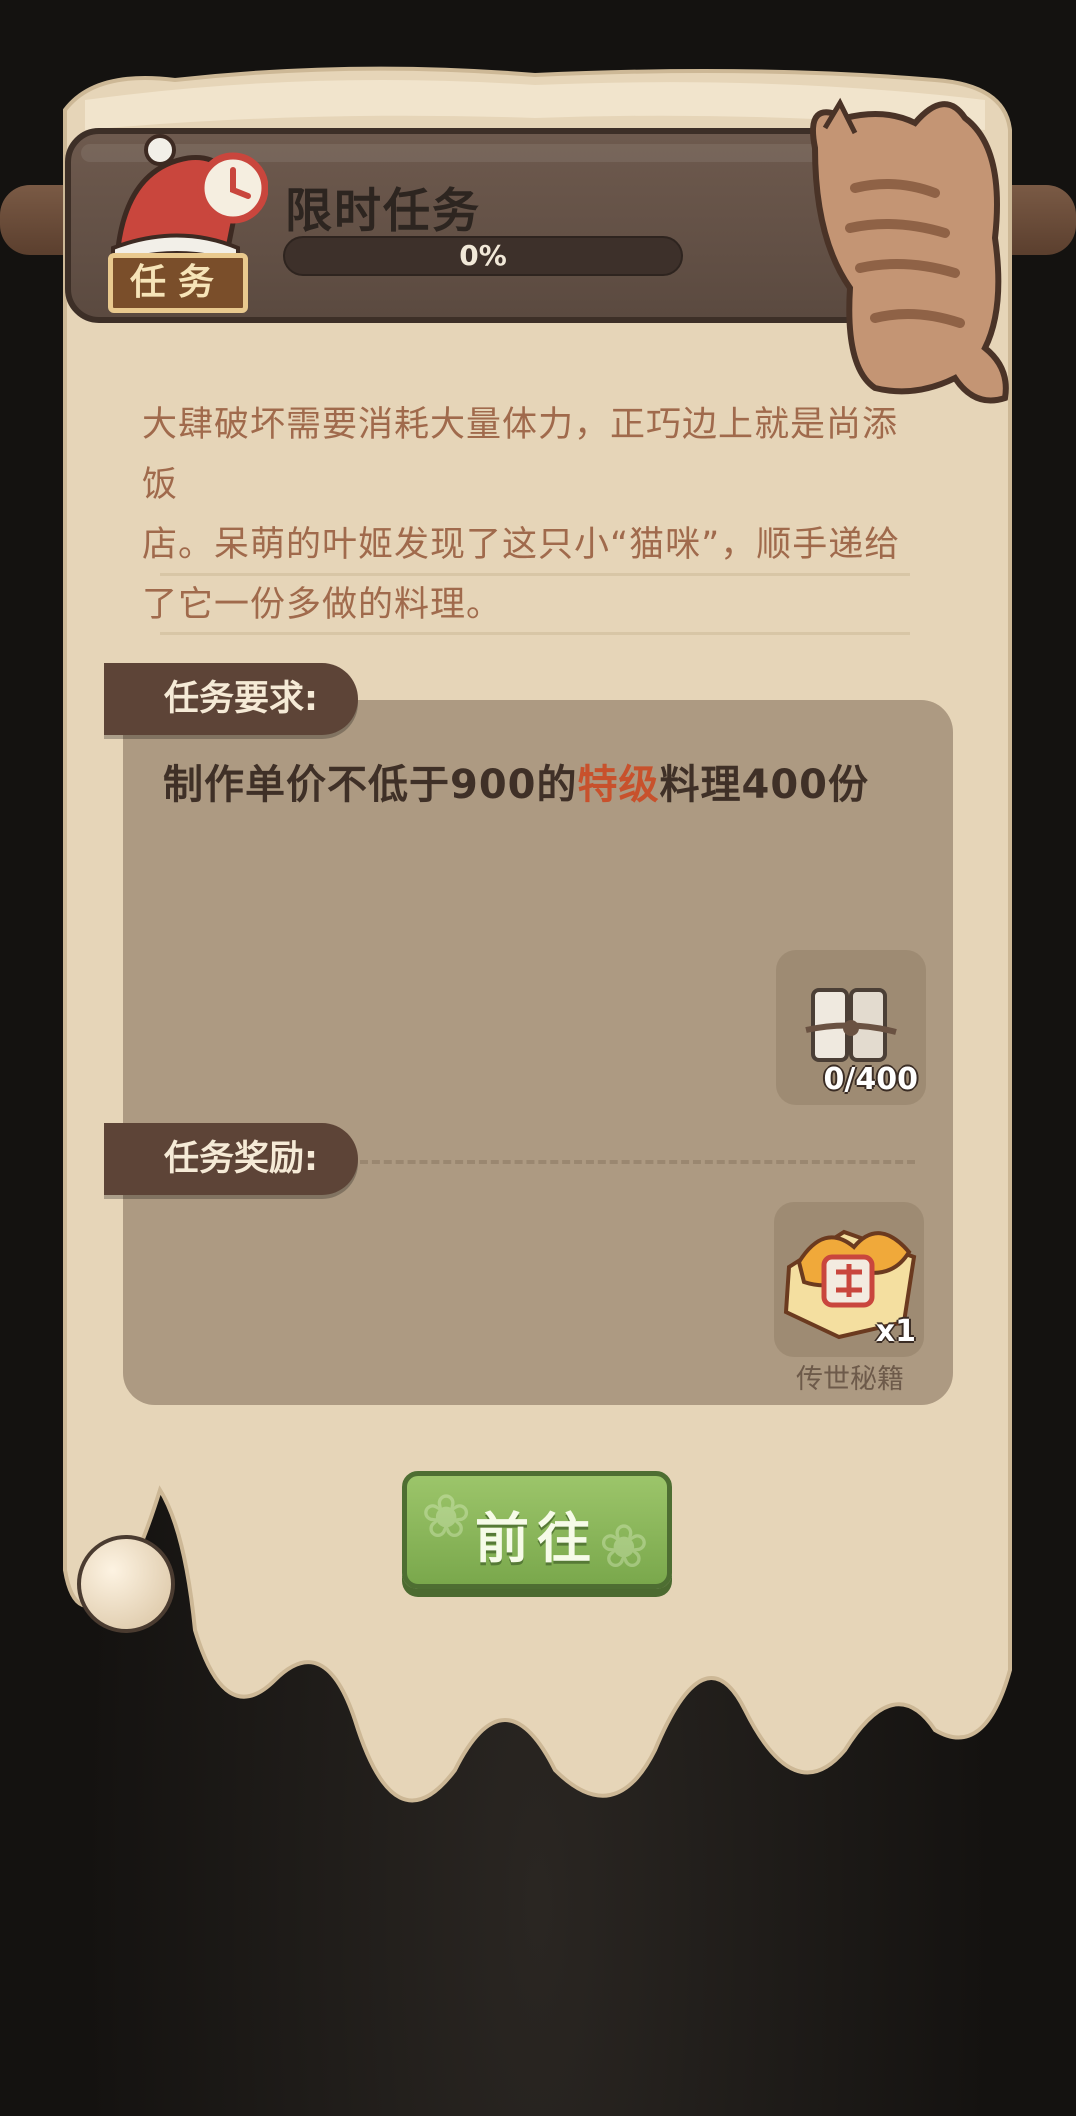  Describe the element at coordinates (870, 1079) in the screenshot. I see `requirement-progress-count: 0/400` at that location.